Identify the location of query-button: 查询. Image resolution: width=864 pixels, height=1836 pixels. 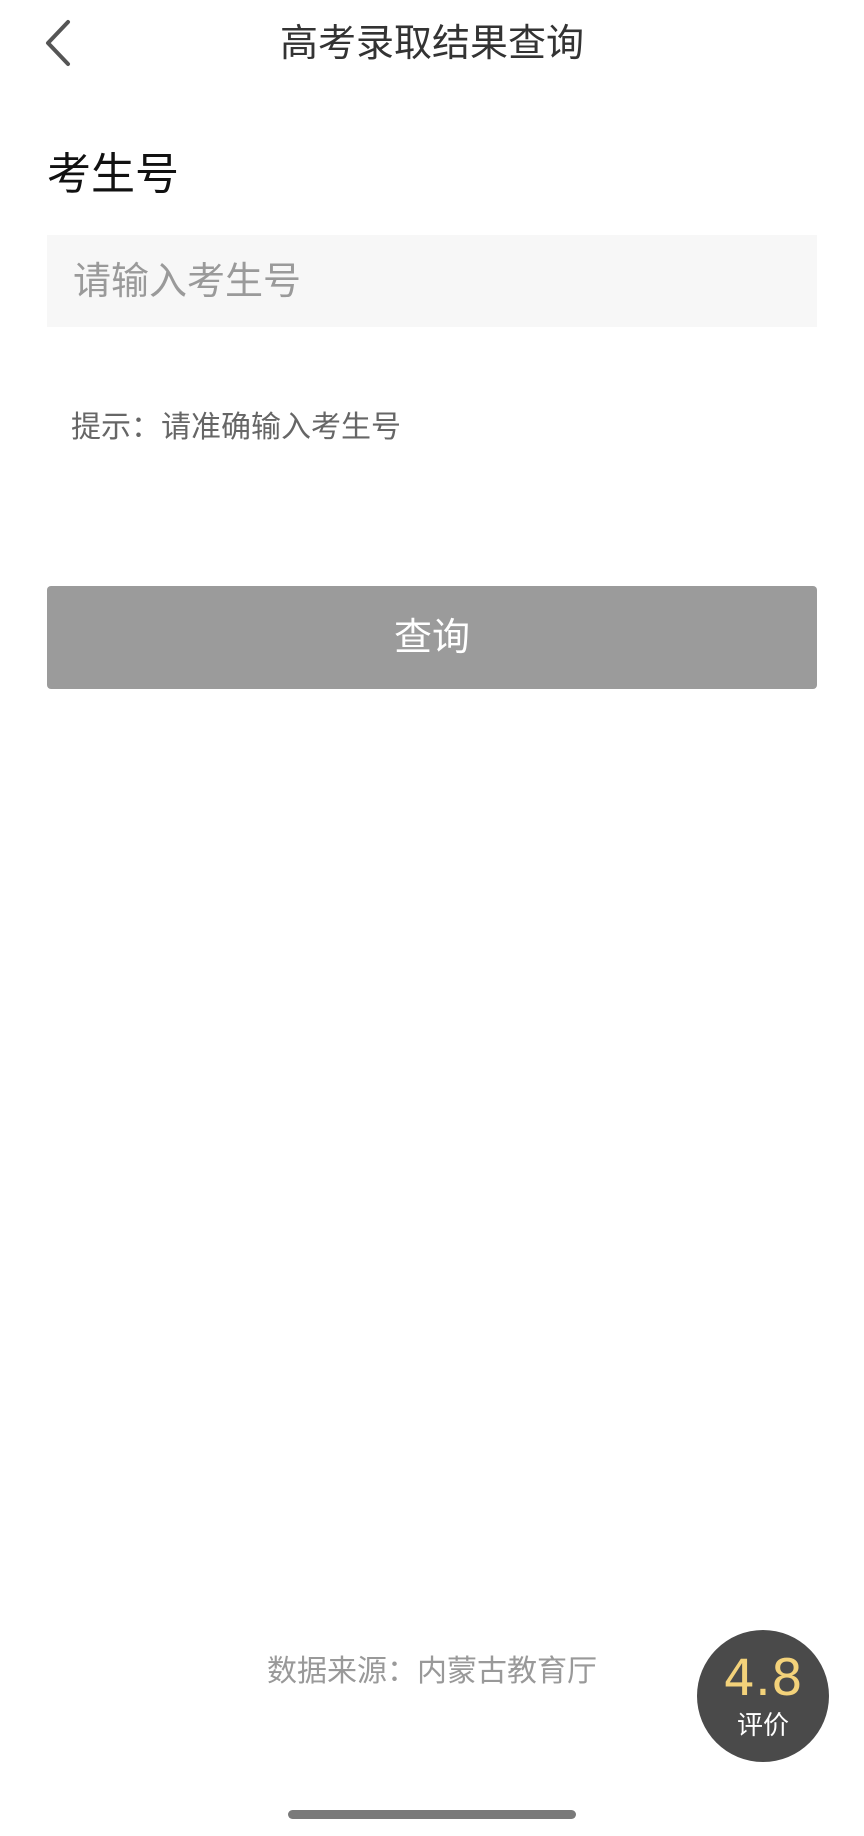
(432, 637).